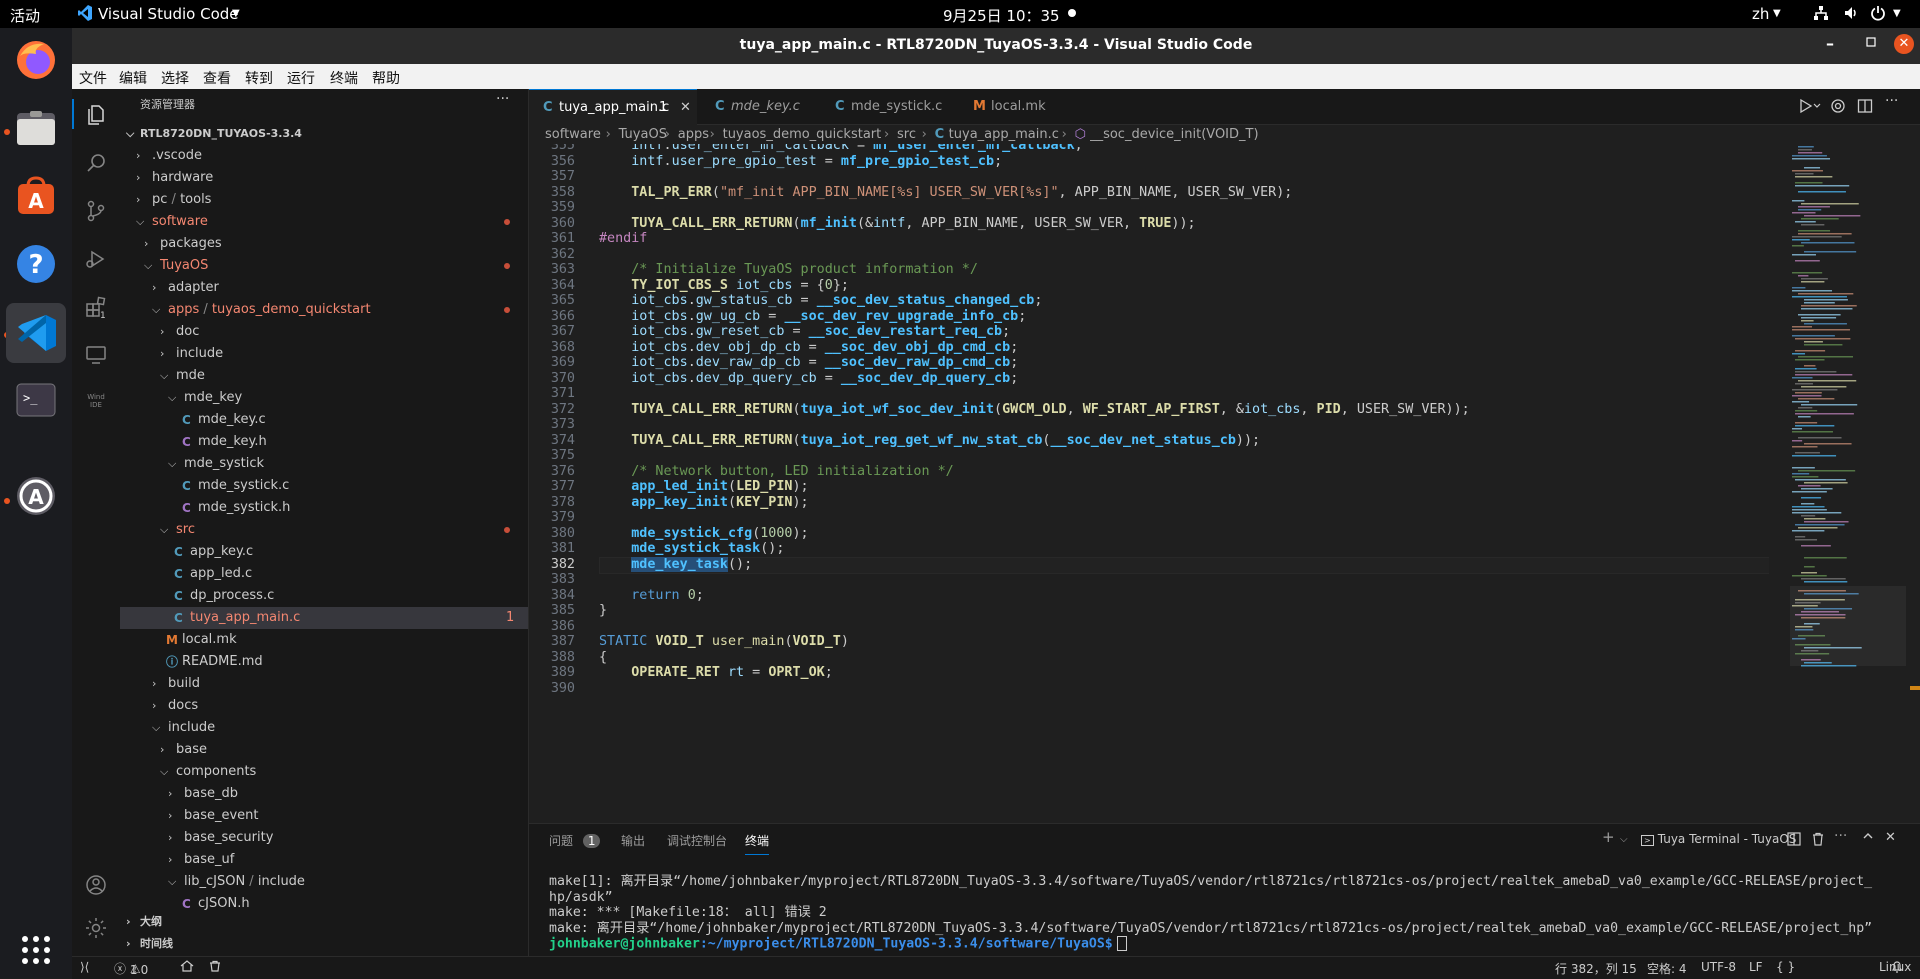  What do you see at coordinates (1830, 43) in the screenshot?
I see `minimize-icon: –` at bounding box center [1830, 43].